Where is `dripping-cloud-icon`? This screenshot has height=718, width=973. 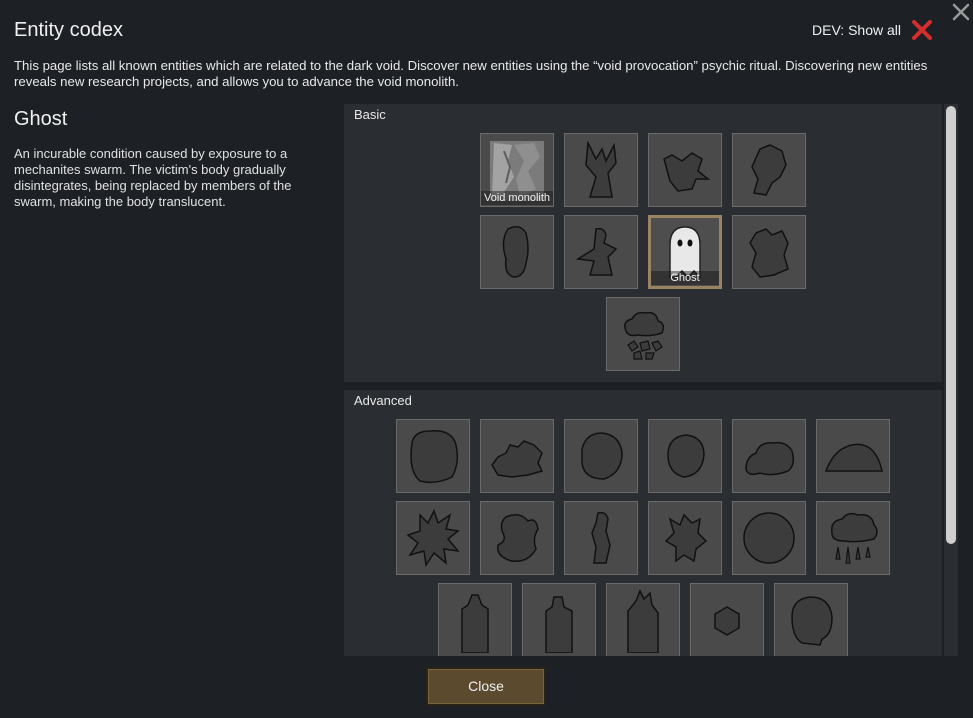
dripping-cloud-icon is located at coordinates (854, 538).